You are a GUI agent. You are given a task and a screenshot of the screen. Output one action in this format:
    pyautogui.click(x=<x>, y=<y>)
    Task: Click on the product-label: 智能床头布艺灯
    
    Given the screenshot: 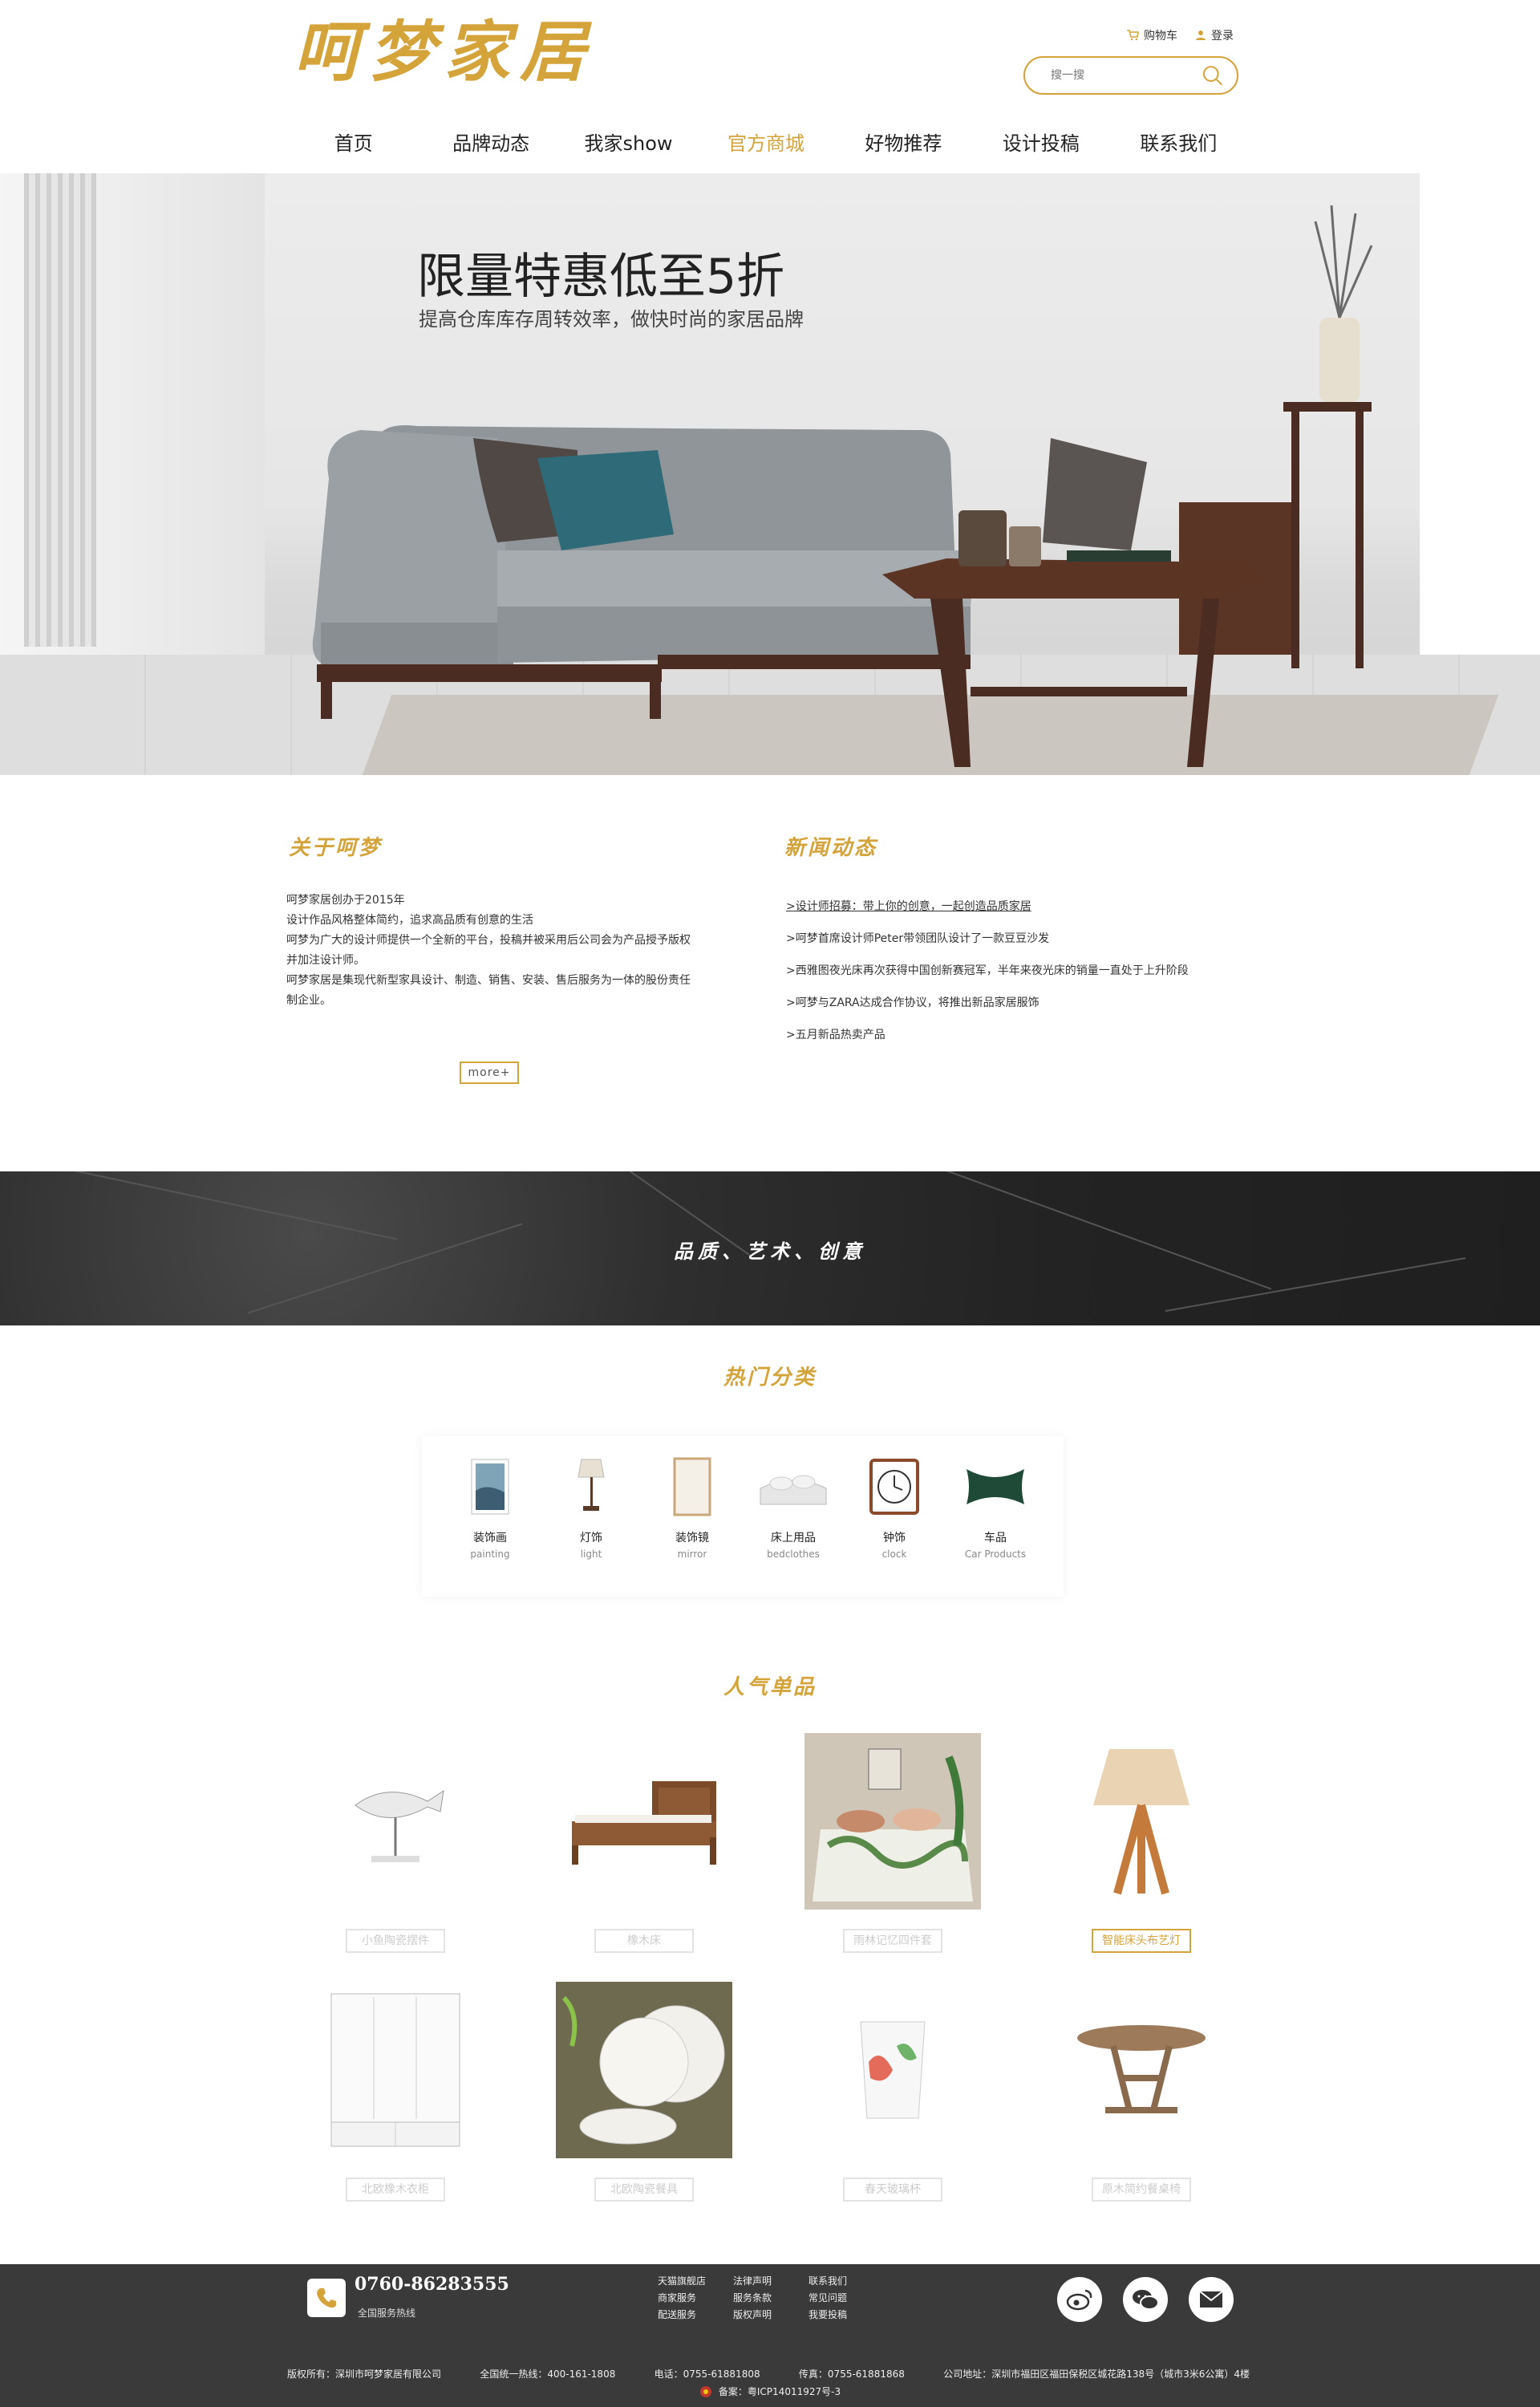 What is the action you would take?
    pyautogui.click(x=1141, y=1941)
    